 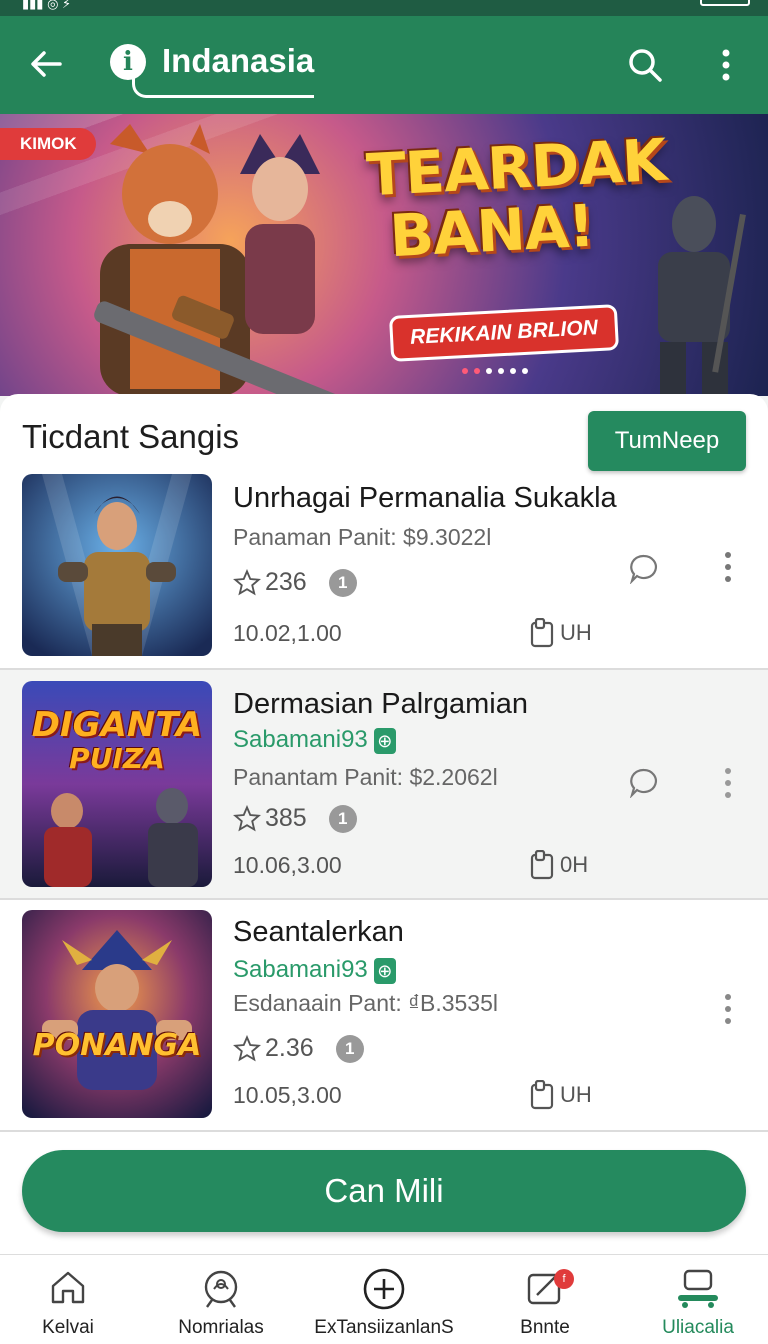 I want to click on nav-item-add: ExTansiizanlanS, so click(x=384, y=1299).